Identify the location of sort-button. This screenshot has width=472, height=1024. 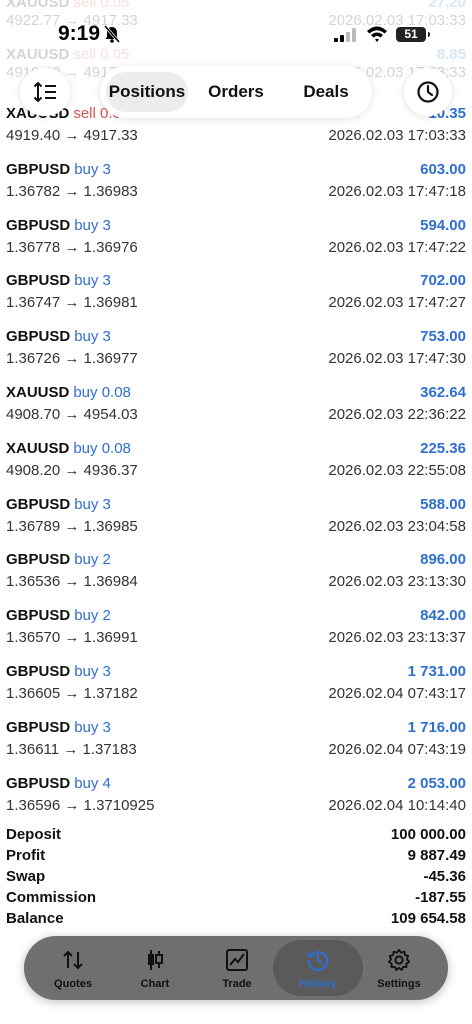
(45, 92).